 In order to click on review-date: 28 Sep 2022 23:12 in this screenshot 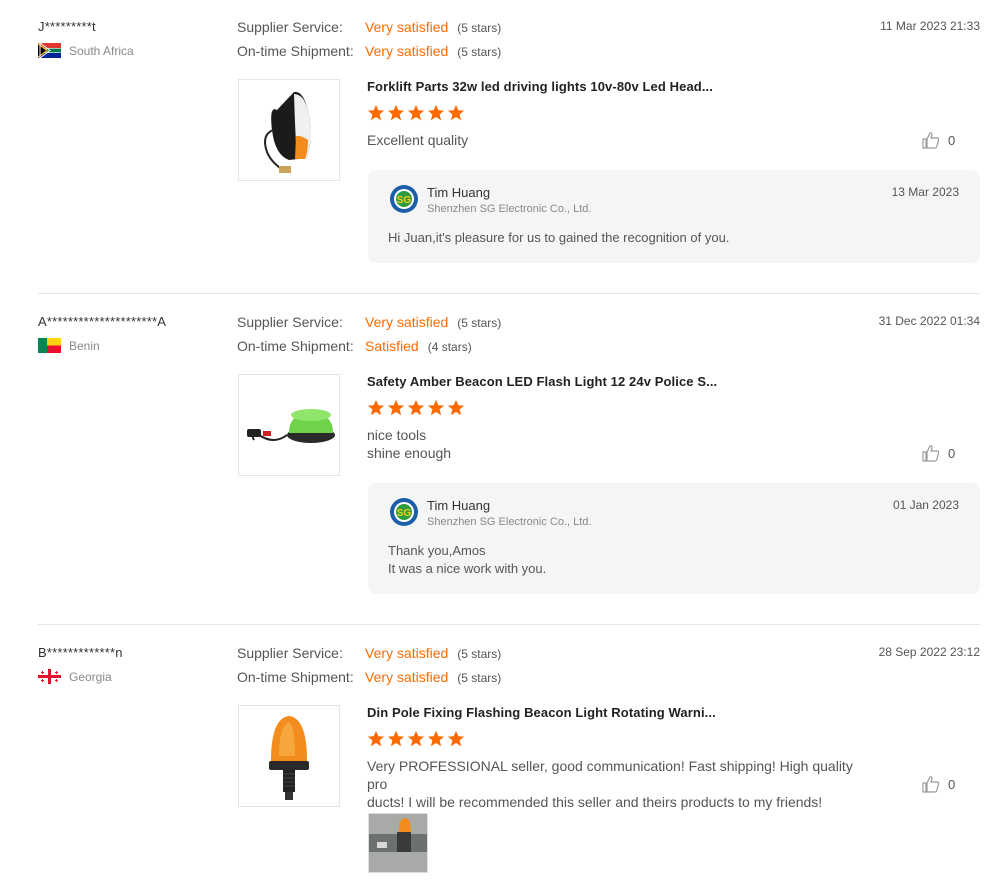, I will do `click(929, 652)`.